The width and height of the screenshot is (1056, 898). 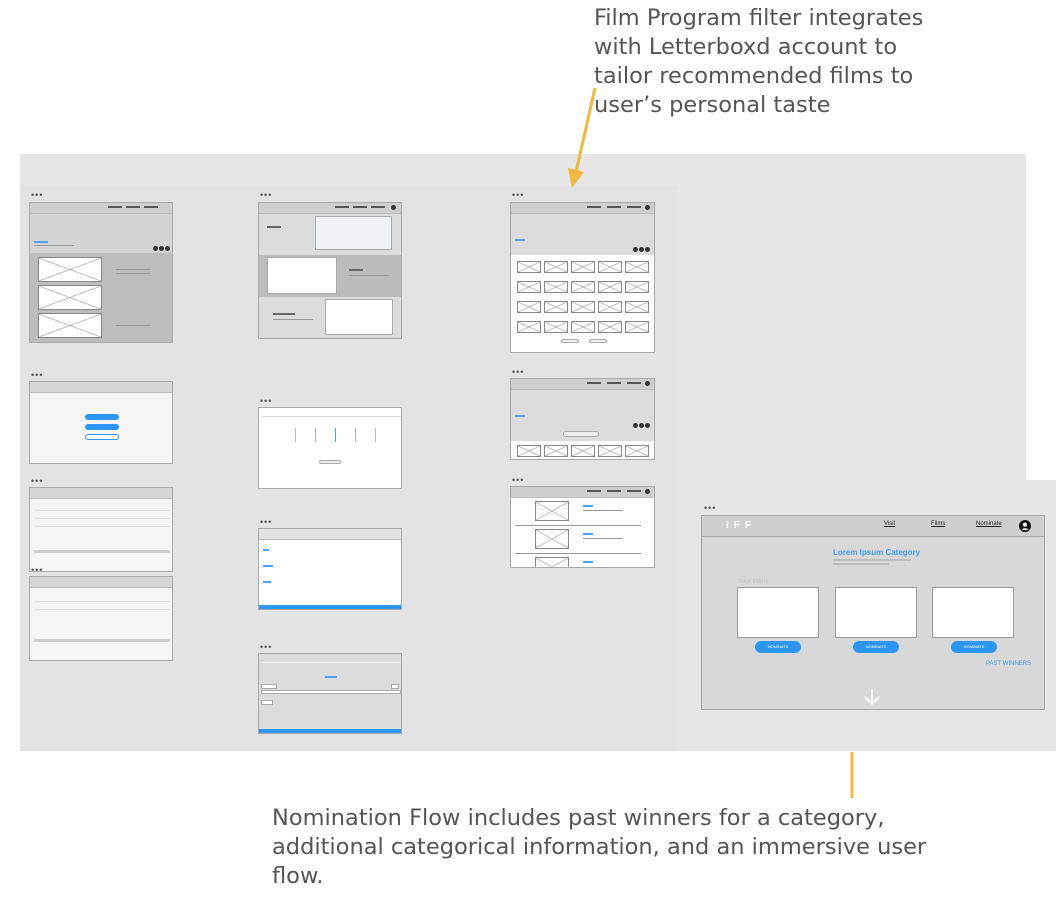 What do you see at coordinates (989, 524) in the screenshot?
I see `nav-link-nominate: Nominate` at bounding box center [989, 524].